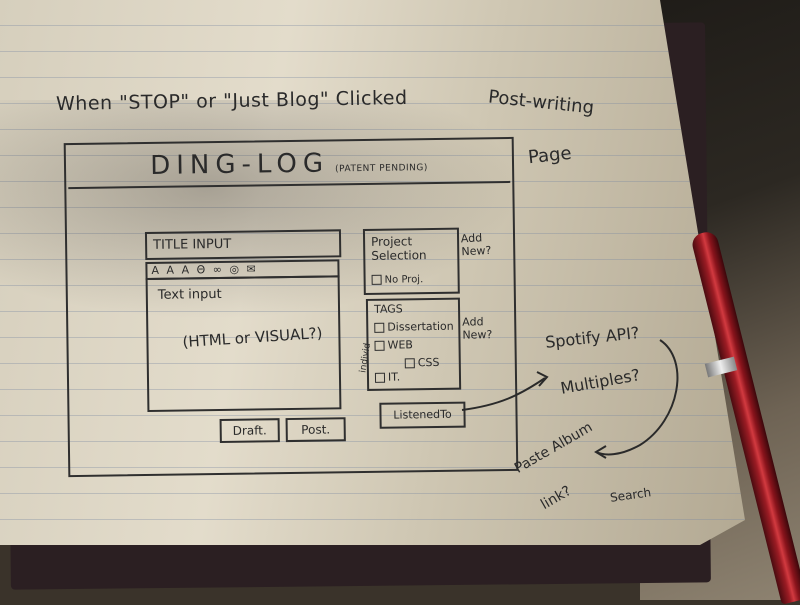  I want to click on italic-icon: A, so click(170, 270).